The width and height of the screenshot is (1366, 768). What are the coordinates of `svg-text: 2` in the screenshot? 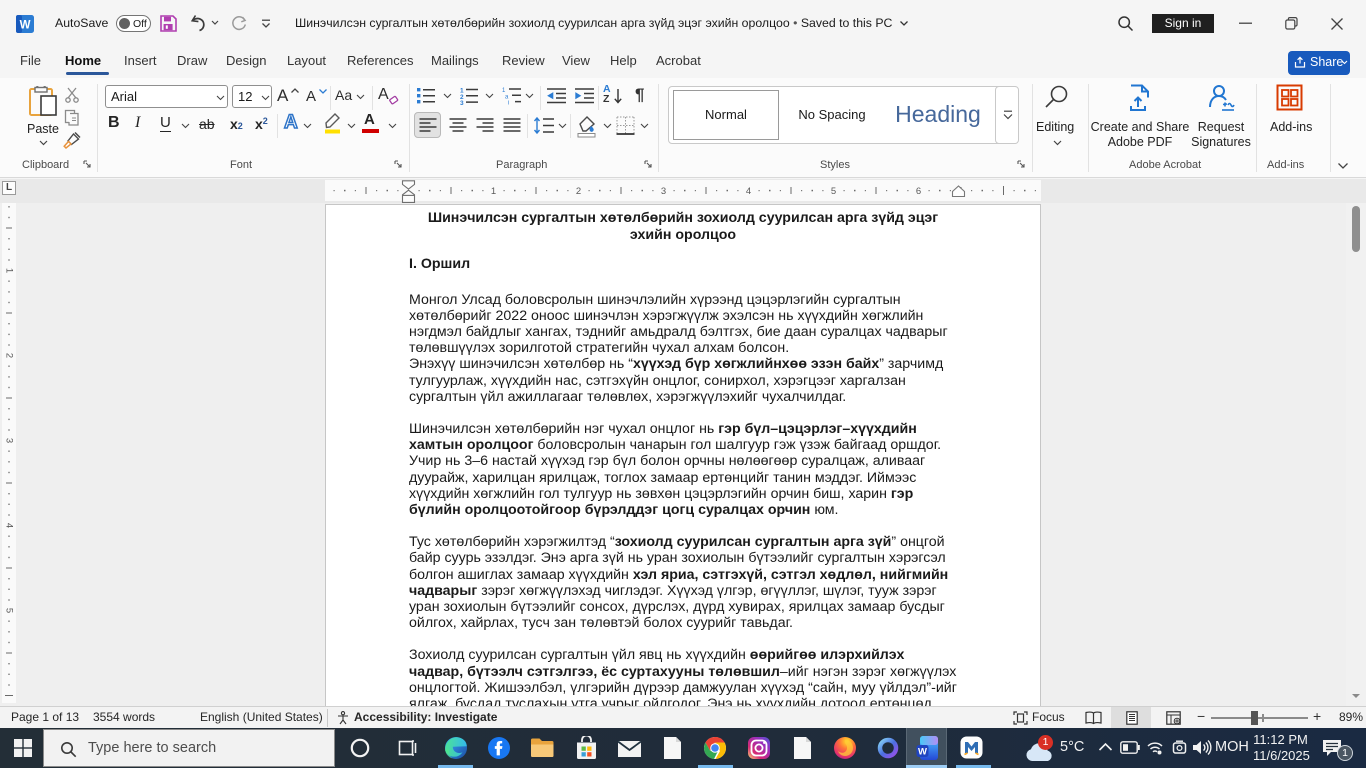 It's located at (8, 355).